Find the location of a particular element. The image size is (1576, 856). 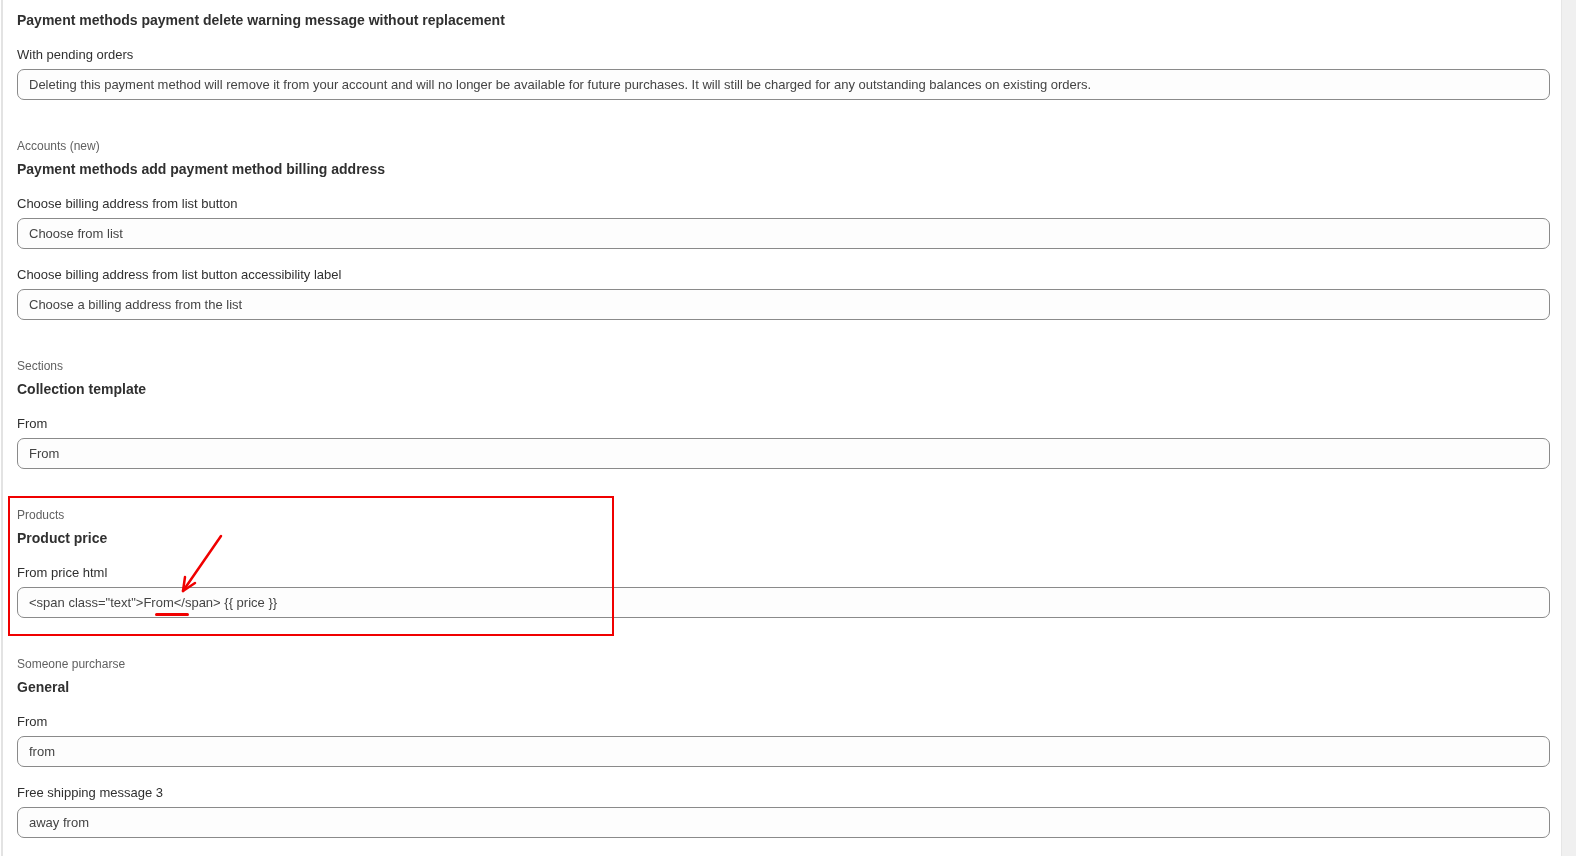

text-field: from is located at coordinates (783, 751).